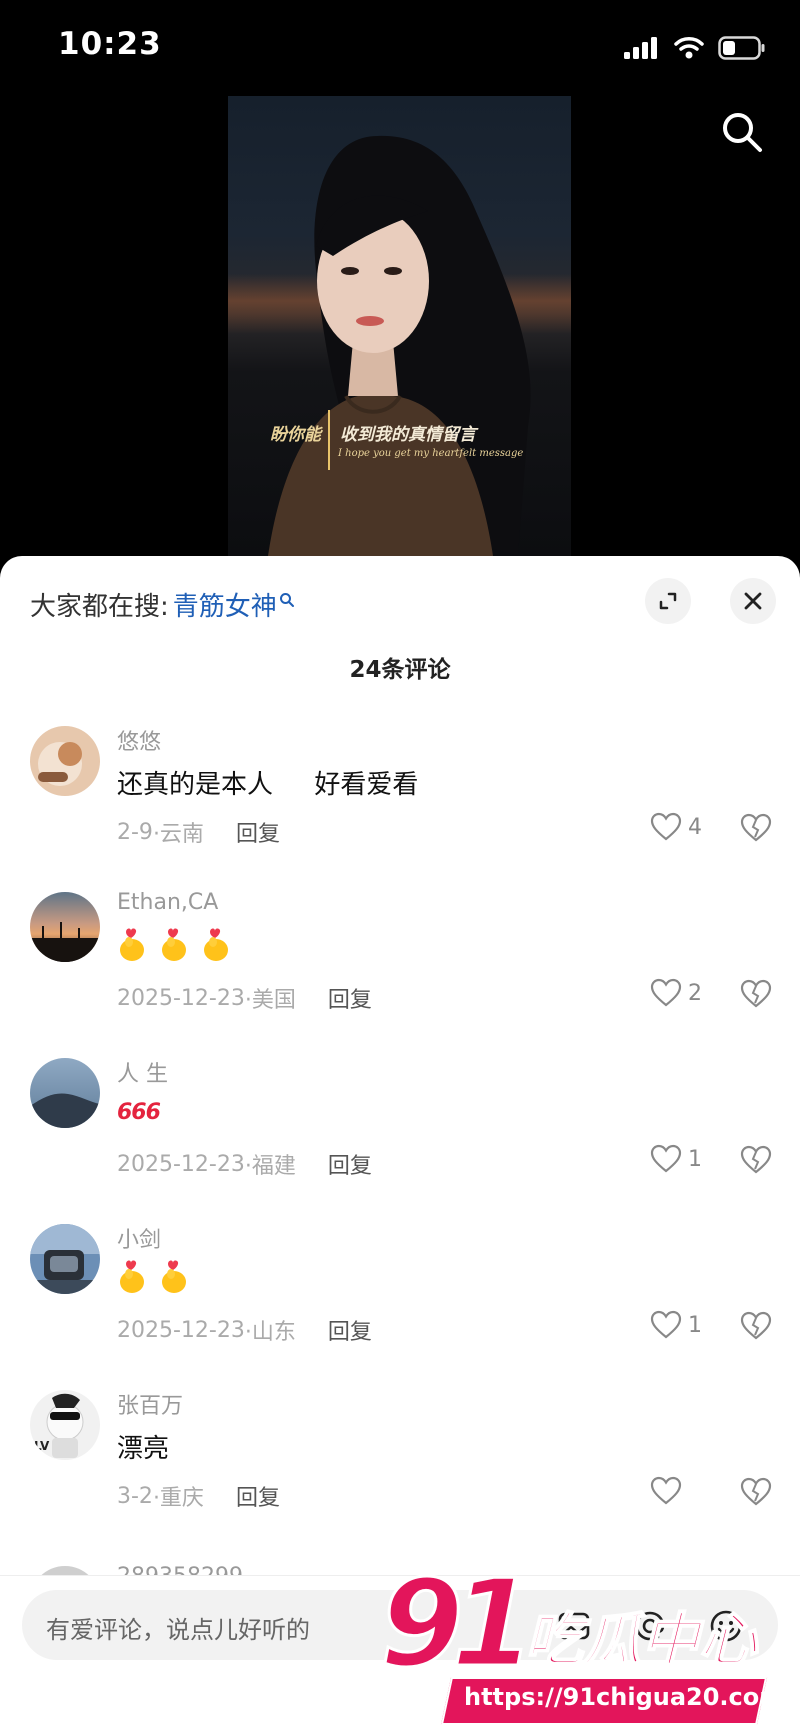 The height and width of the screenshot is (1732, 800). What do you see at coordinates (400, 1463) in the screenshot?
I see `comment-item: LV 张百万 漂亮 3-2 ·重庆 回复` at bounding box center [400, 1463].